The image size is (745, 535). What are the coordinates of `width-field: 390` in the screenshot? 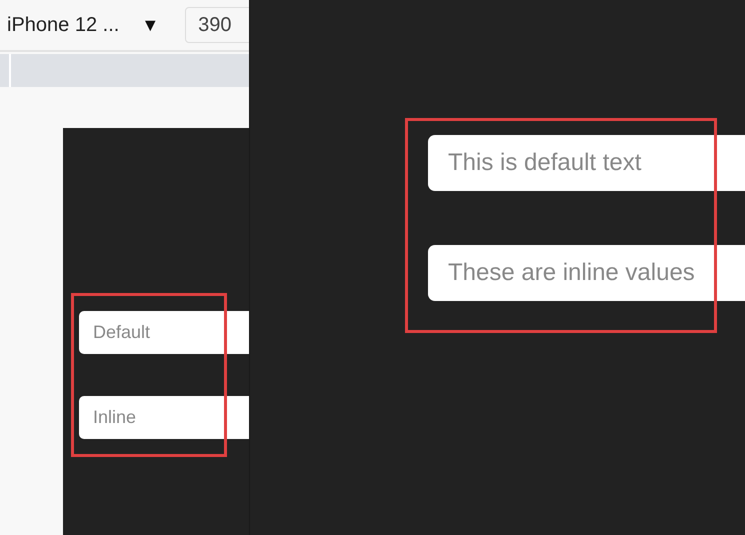 It's located at (217, 25).